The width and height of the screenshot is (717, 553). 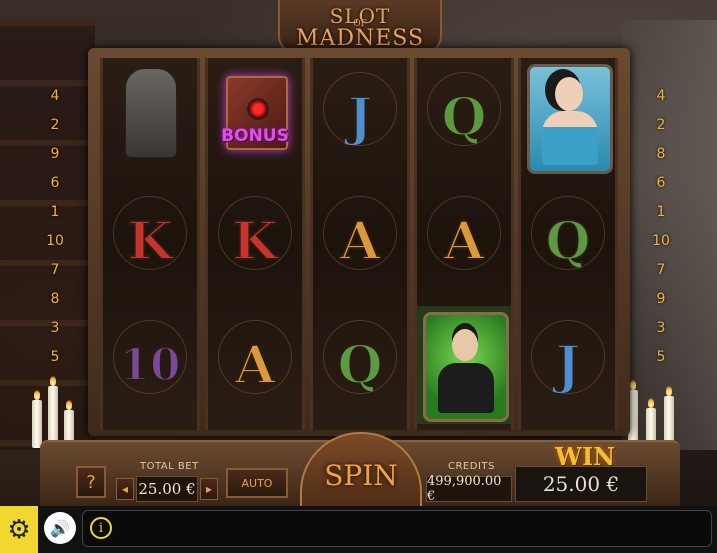 I want to click on info-icon: i, so click(x=101, y=528).